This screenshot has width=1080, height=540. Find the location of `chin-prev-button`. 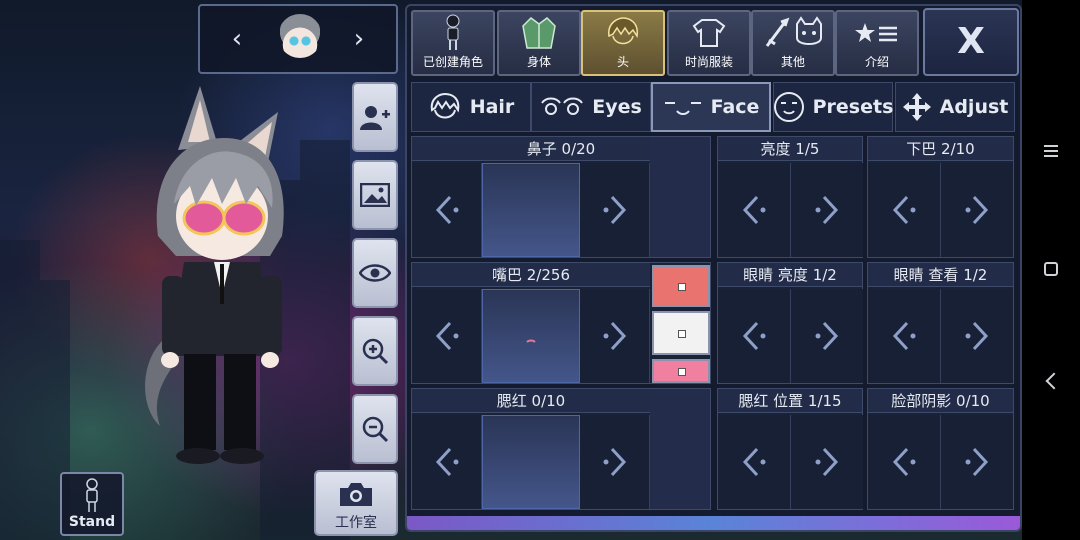

chin-prev-button is located at coordinates (904, 210).